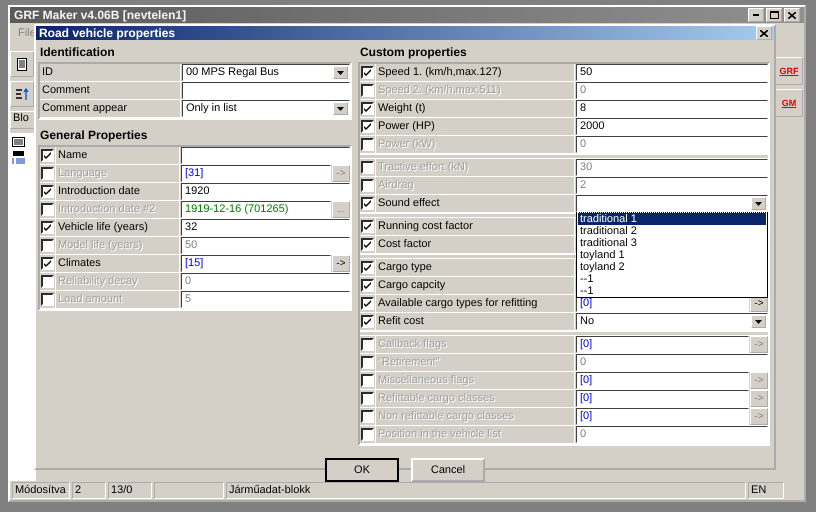 This screenshot has height=512, width=816. I want to click on minimize-icon, so click(756, 15).